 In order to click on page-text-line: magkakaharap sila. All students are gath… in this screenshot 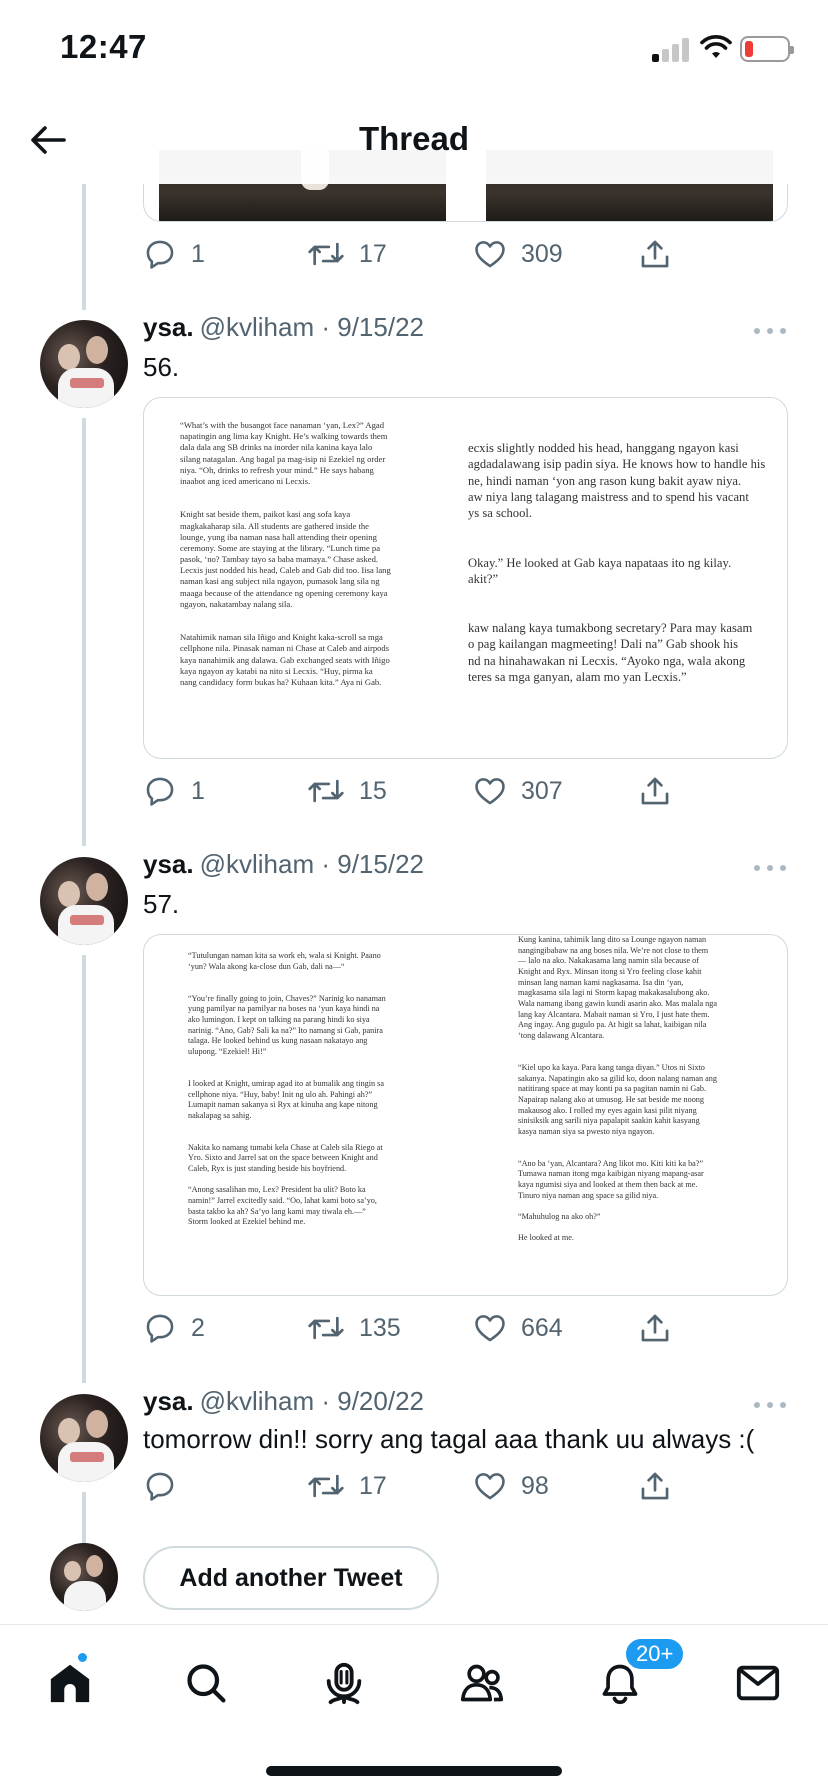, I will do `click(274, 525)`.